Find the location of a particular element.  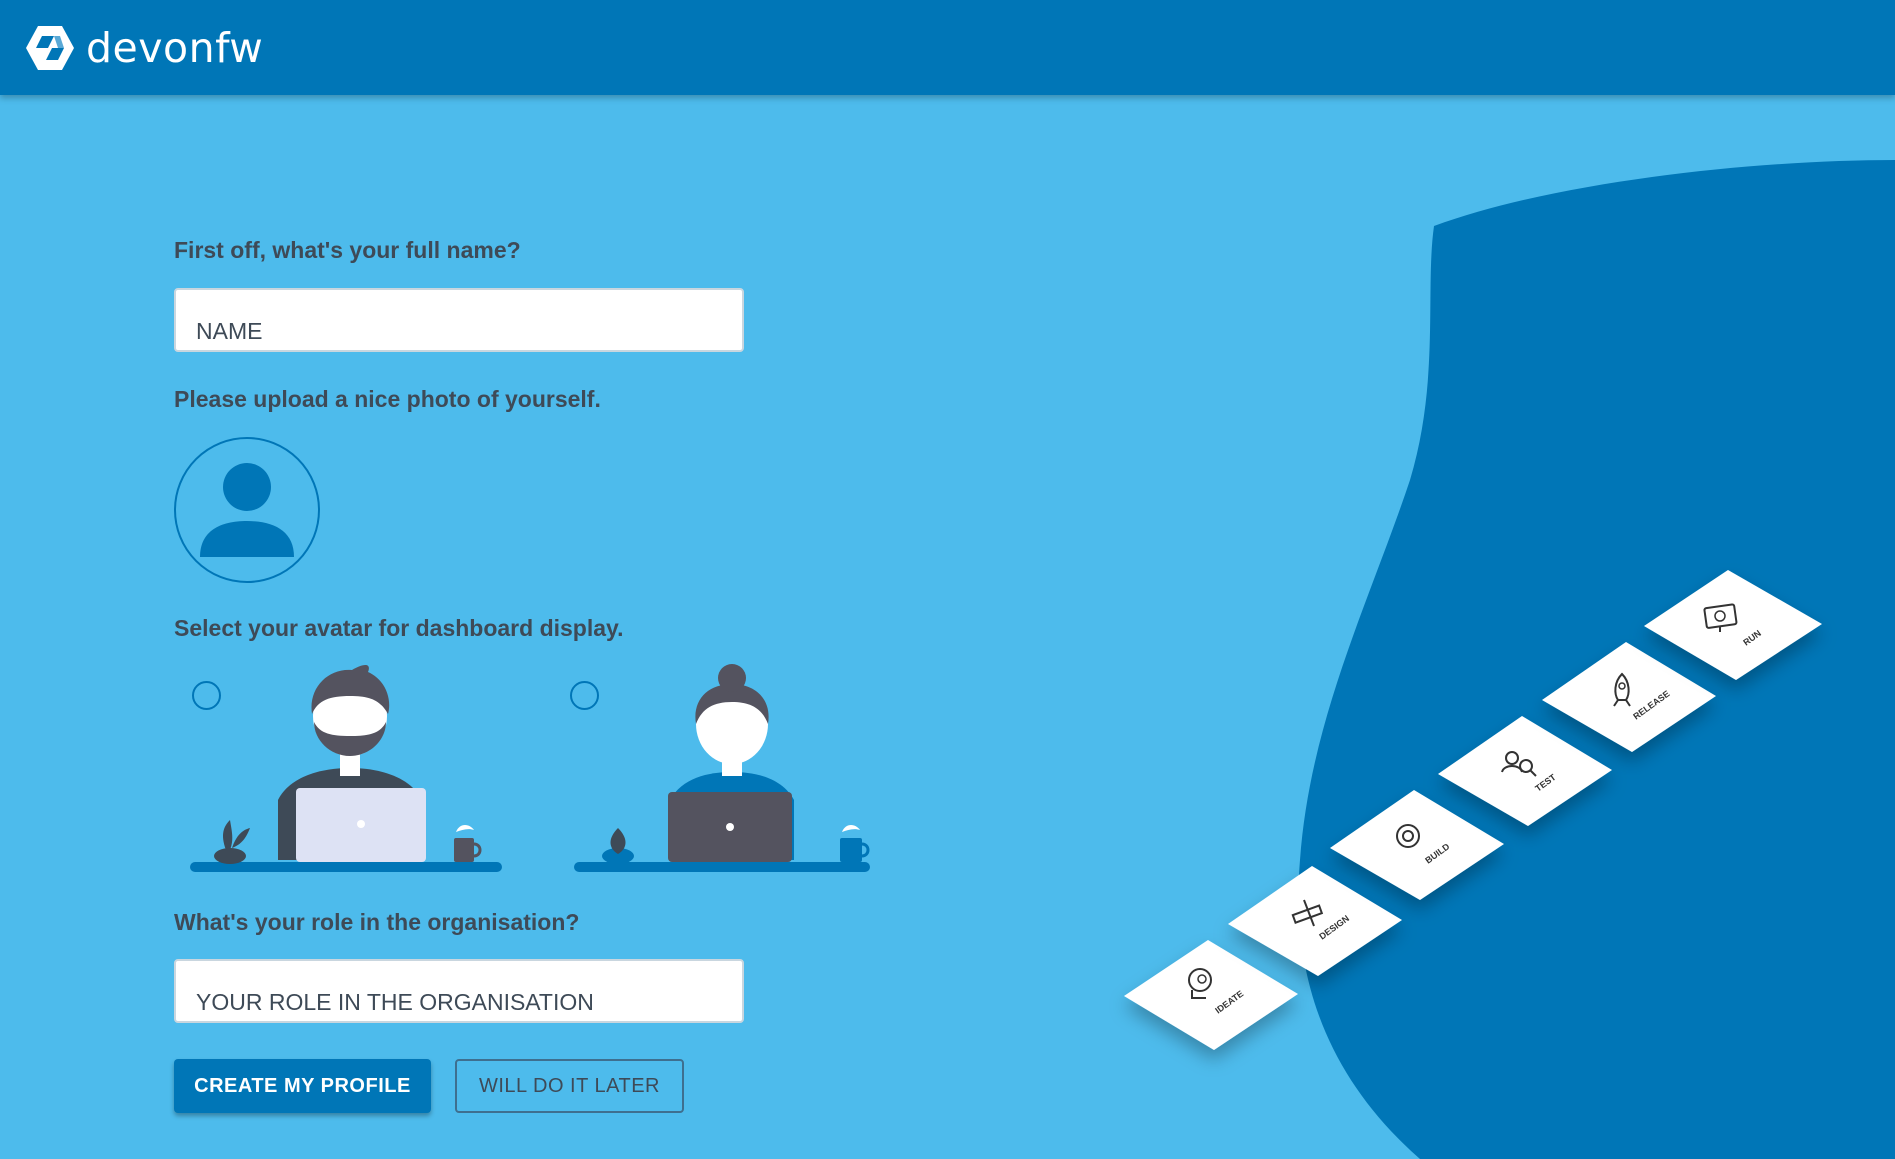

male-avatar is located at coordinates (350, 770).